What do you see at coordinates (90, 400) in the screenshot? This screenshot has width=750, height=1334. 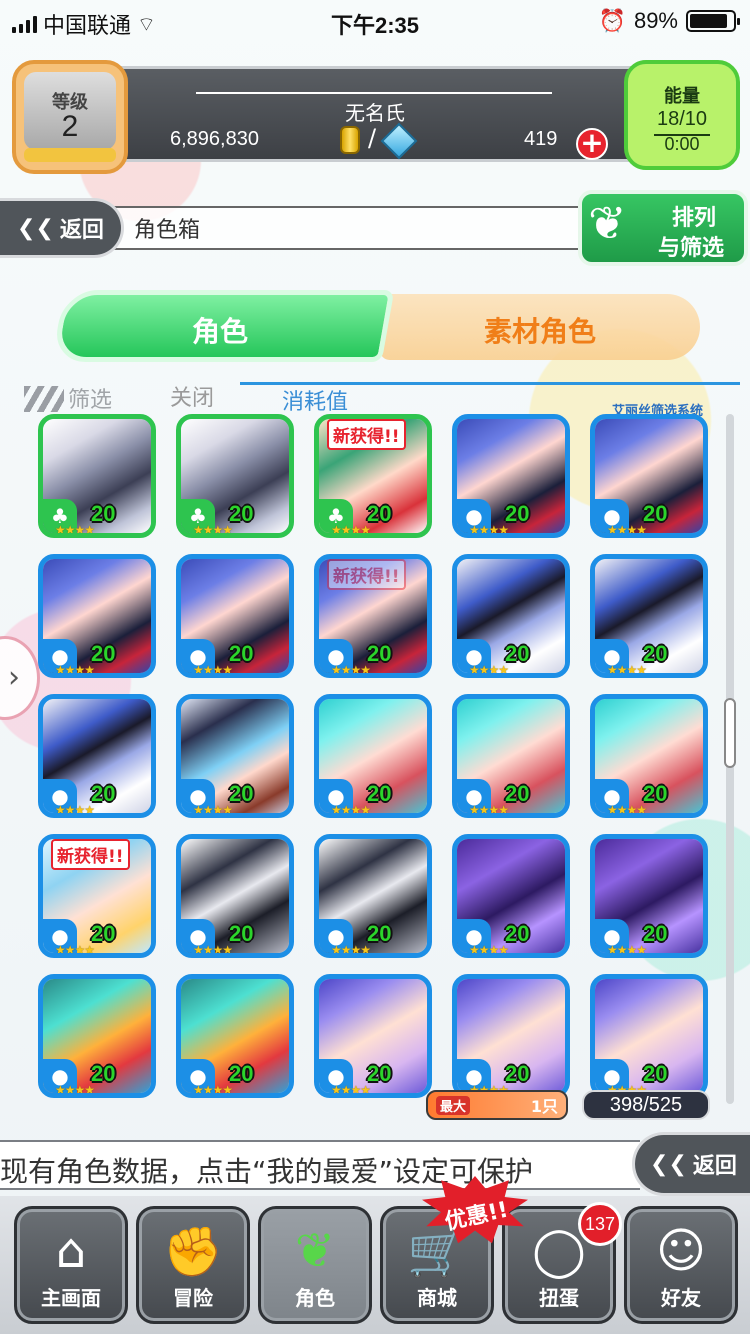 I see `filter-label: 筛选` at bounding box center [90, 400].